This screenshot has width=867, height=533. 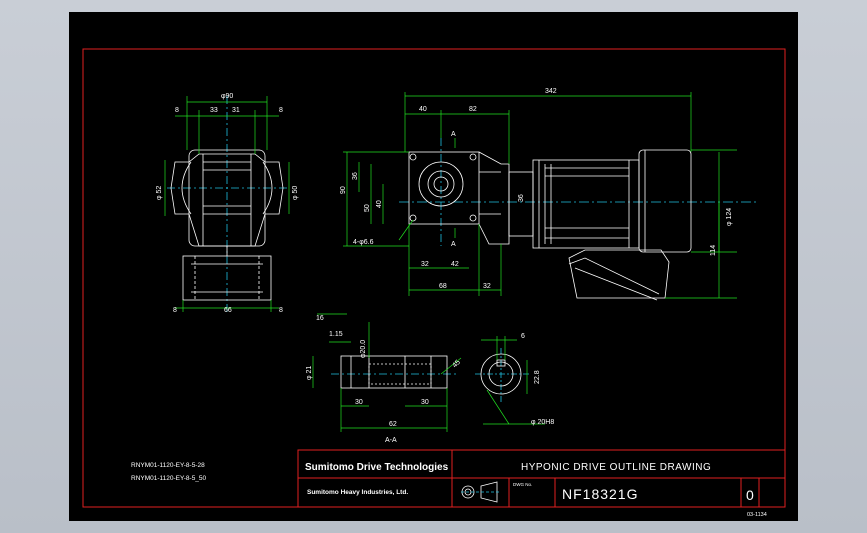 I want to click on shaft-view-labels: 16 1.15 φ20.0 φ 21 30 30 62 45 A-A, so click(x=384, y=379).